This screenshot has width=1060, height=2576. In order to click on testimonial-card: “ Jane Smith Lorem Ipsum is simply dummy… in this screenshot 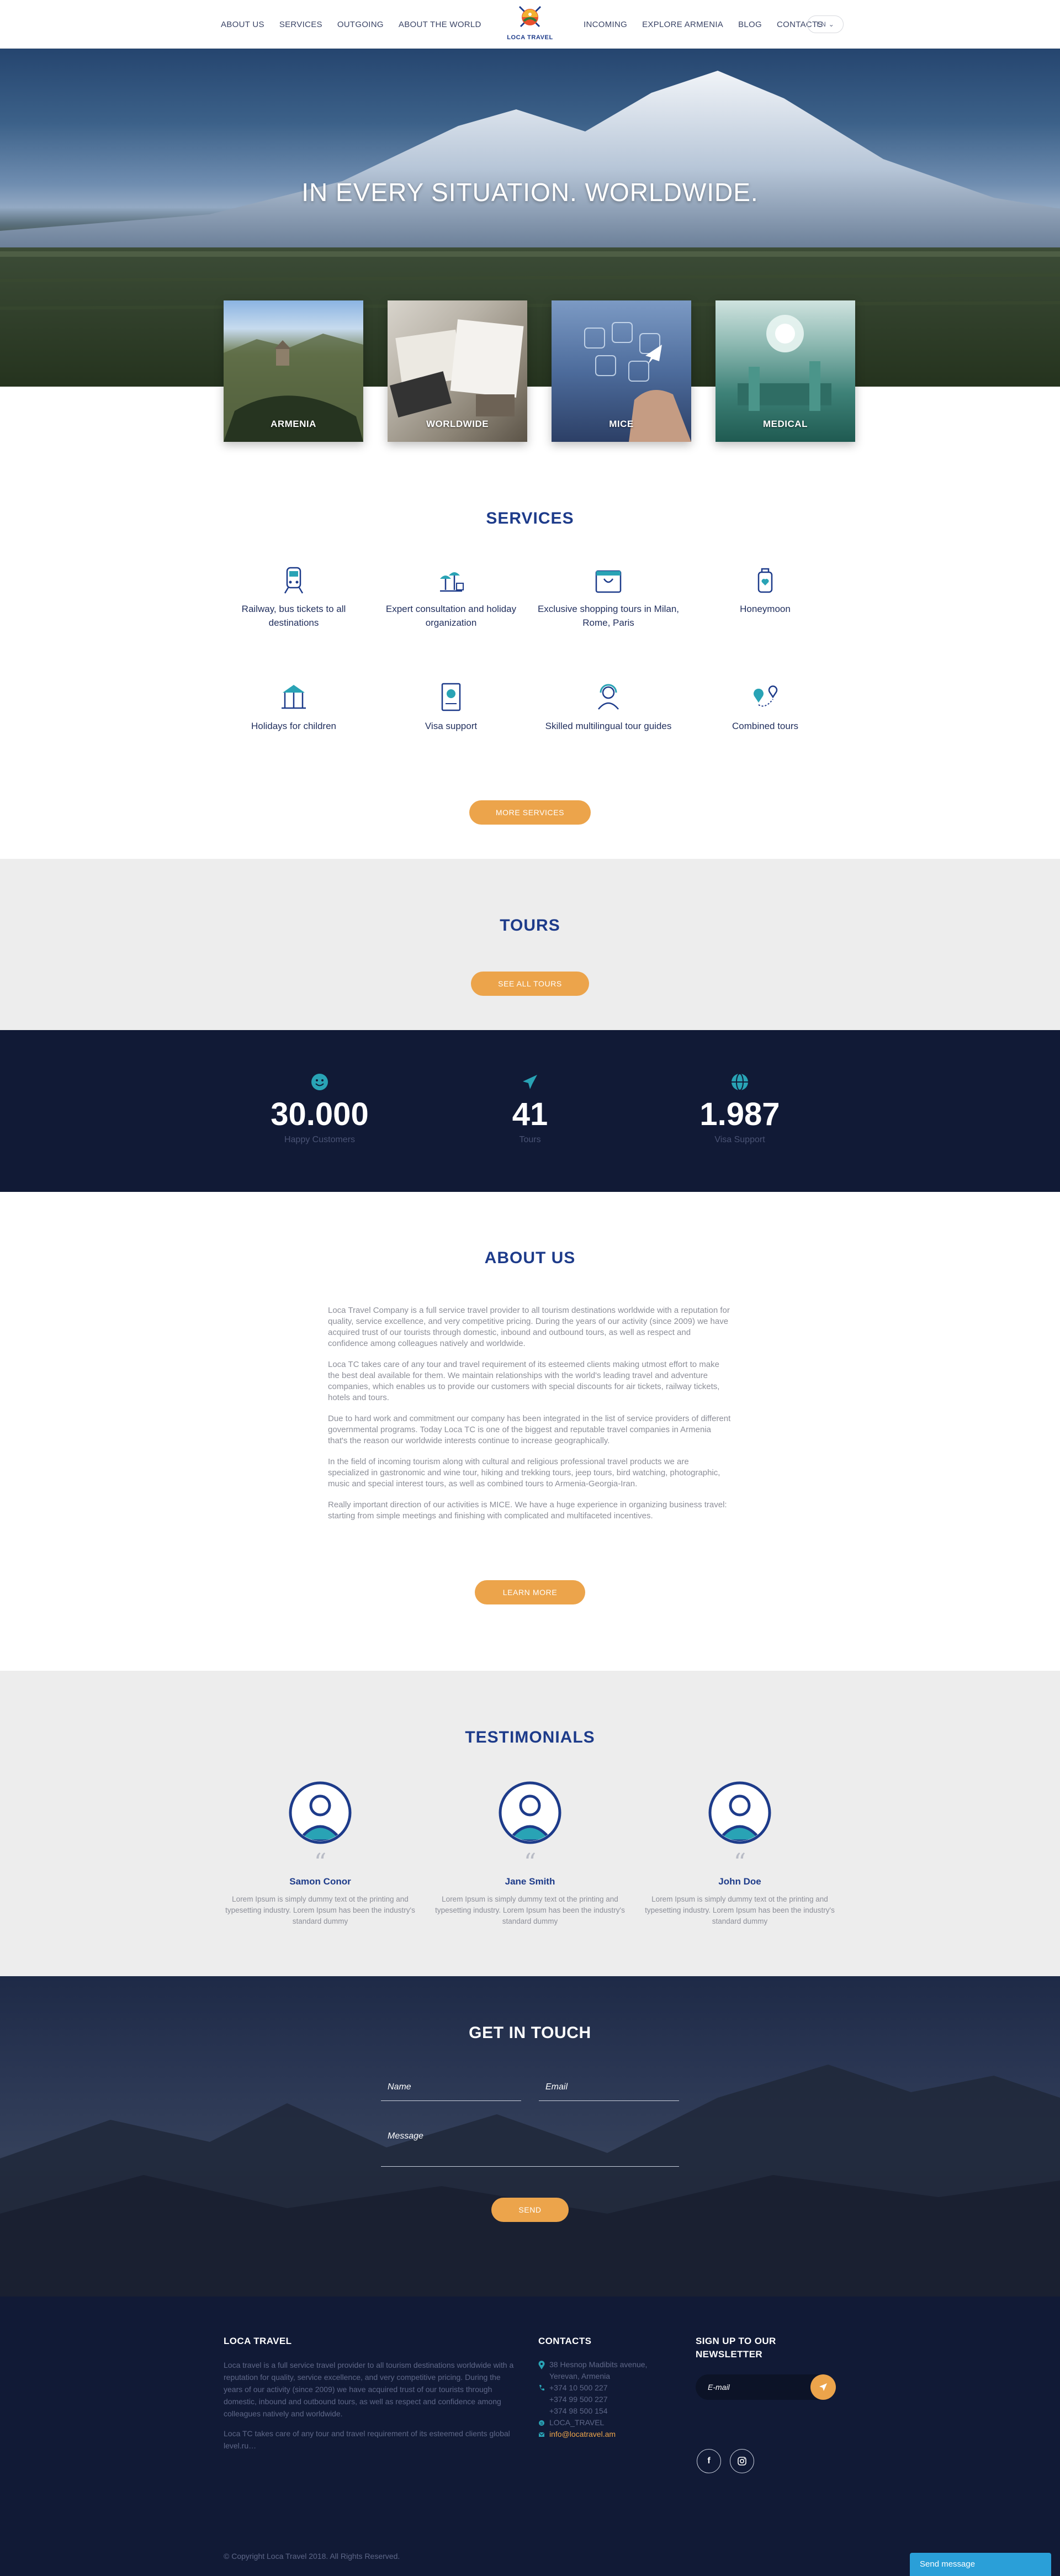, I will do `click(530, 1854)`.